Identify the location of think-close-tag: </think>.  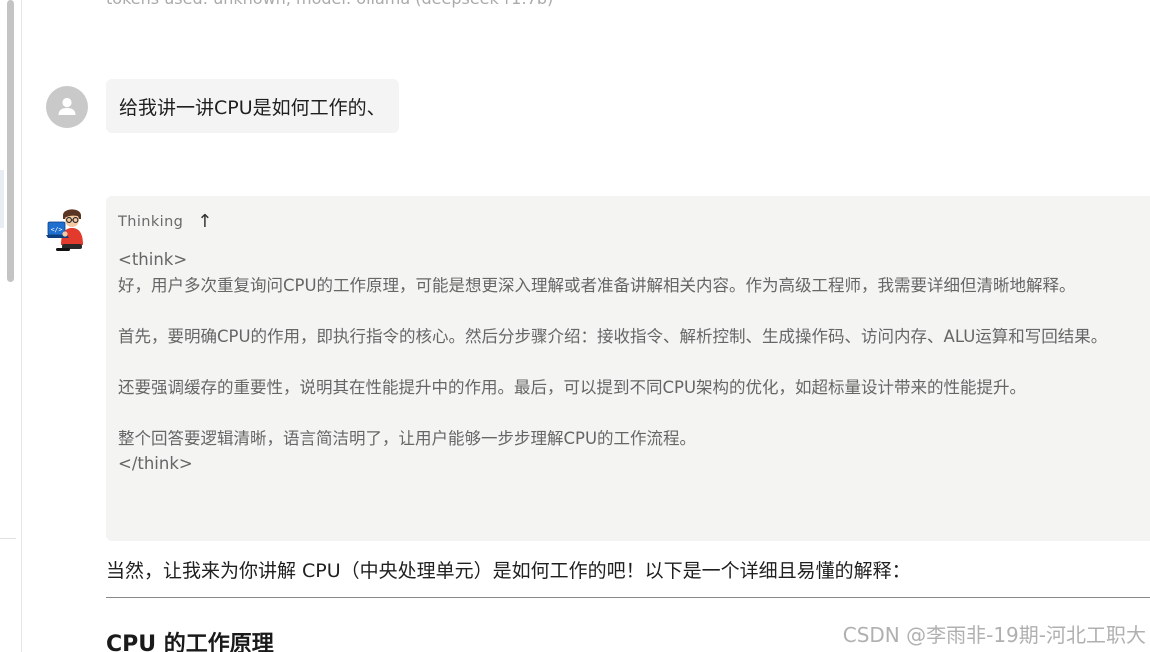
(155, 463).